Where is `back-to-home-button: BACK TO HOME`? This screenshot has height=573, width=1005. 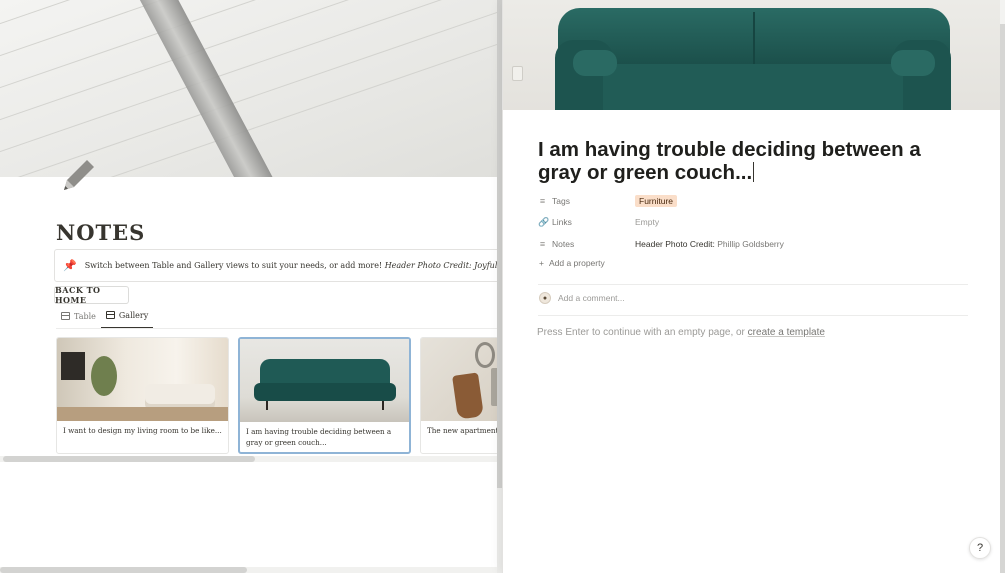 back-to-home-button: BACK TO HOME is located at coordinates (91, 295).